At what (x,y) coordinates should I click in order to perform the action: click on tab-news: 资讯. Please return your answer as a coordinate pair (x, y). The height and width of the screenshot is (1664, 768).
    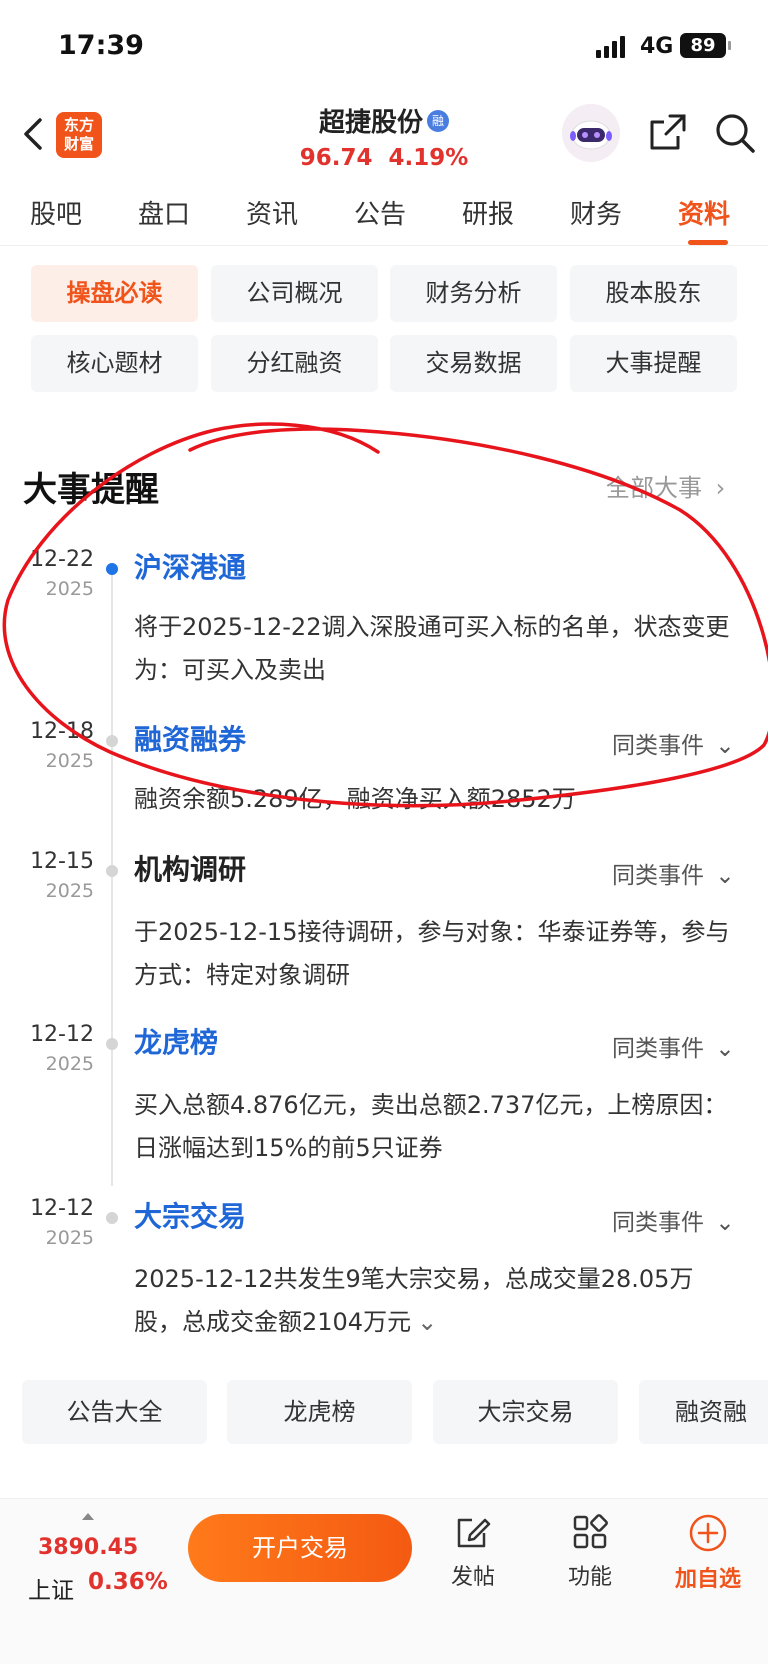
    Looking at the image, I should click on (272, 212).